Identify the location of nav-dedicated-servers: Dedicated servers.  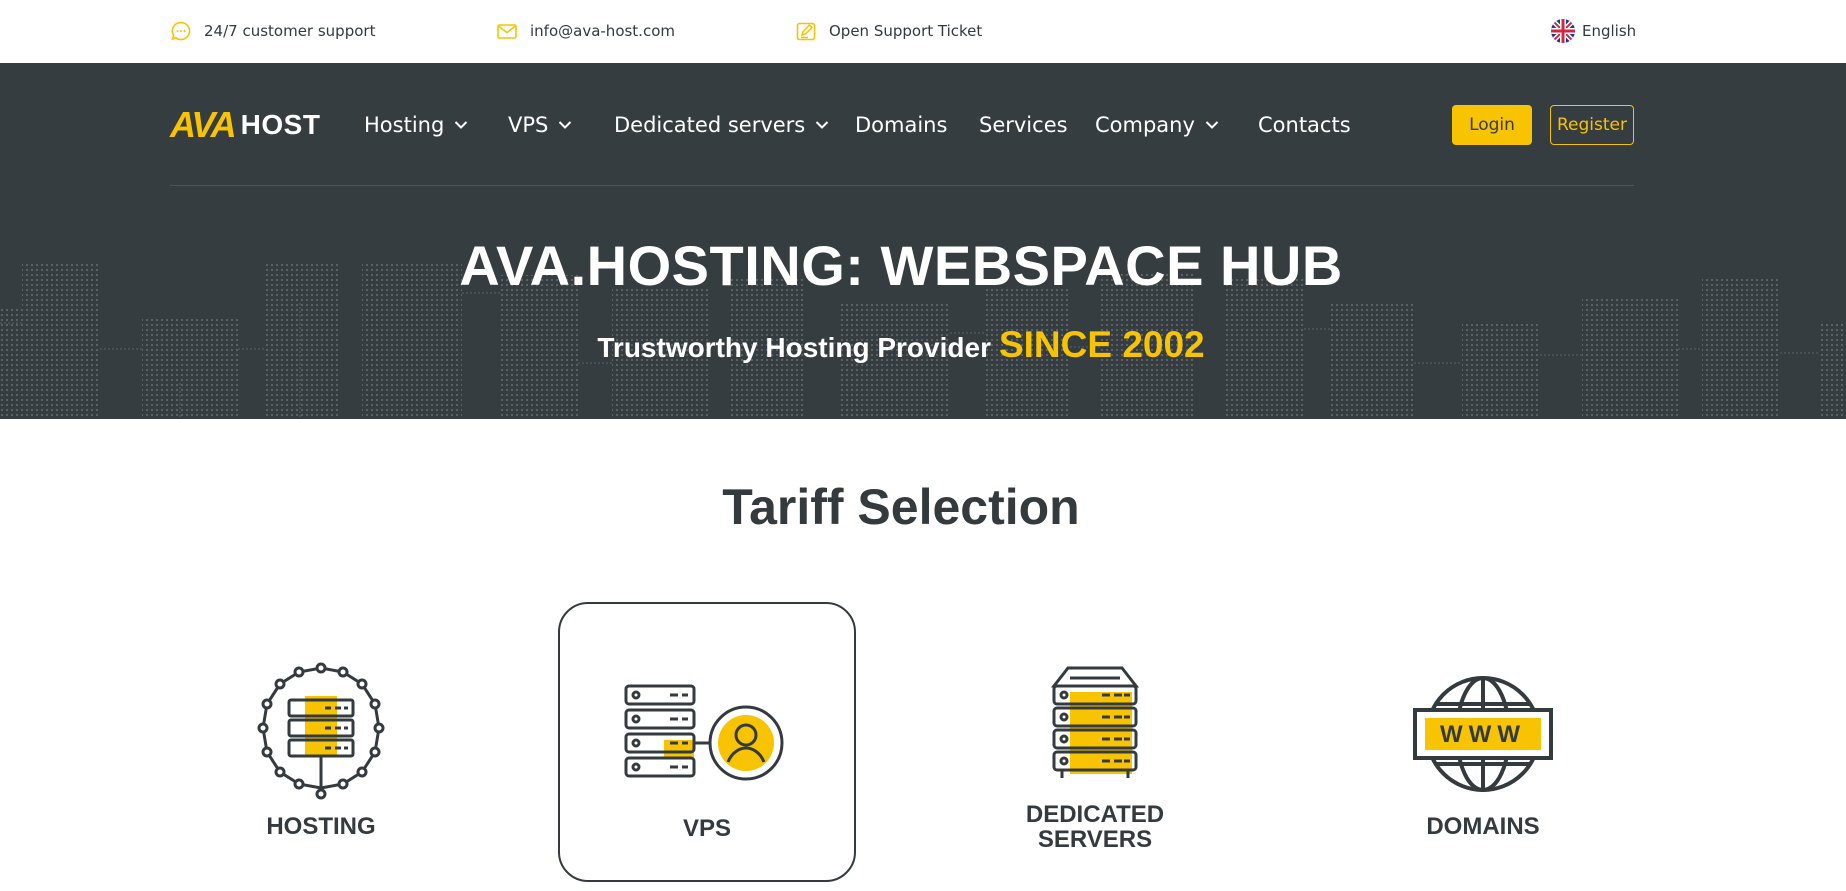
(721, 125).